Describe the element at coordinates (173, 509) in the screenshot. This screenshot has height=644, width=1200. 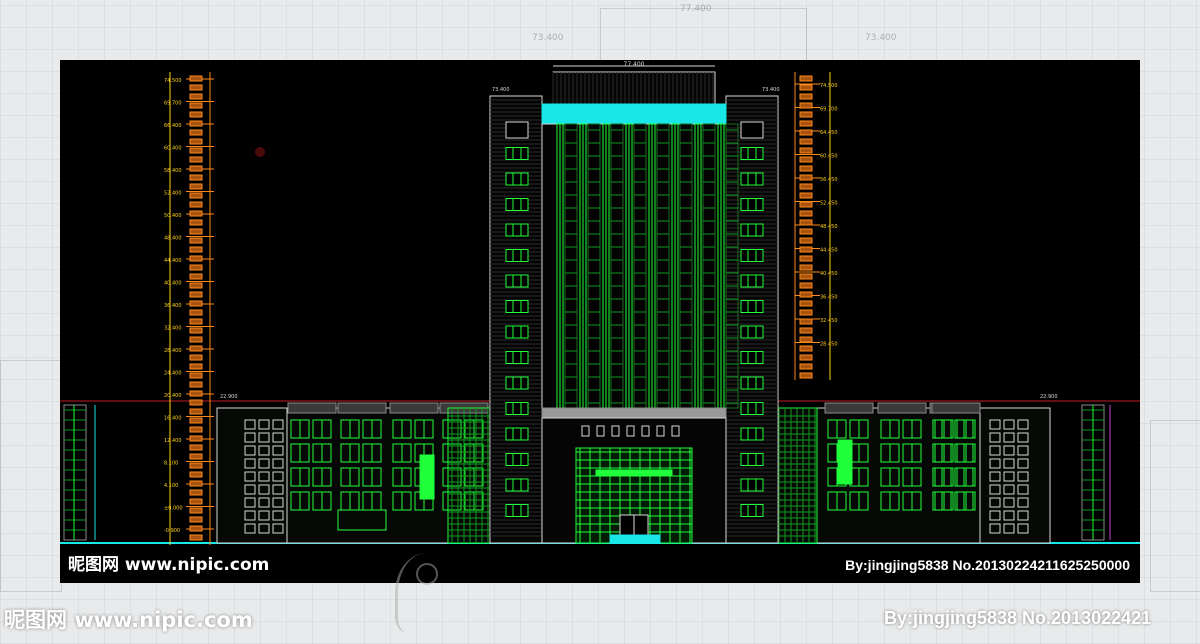
I see `left-level-label: ±0.000` at that location.